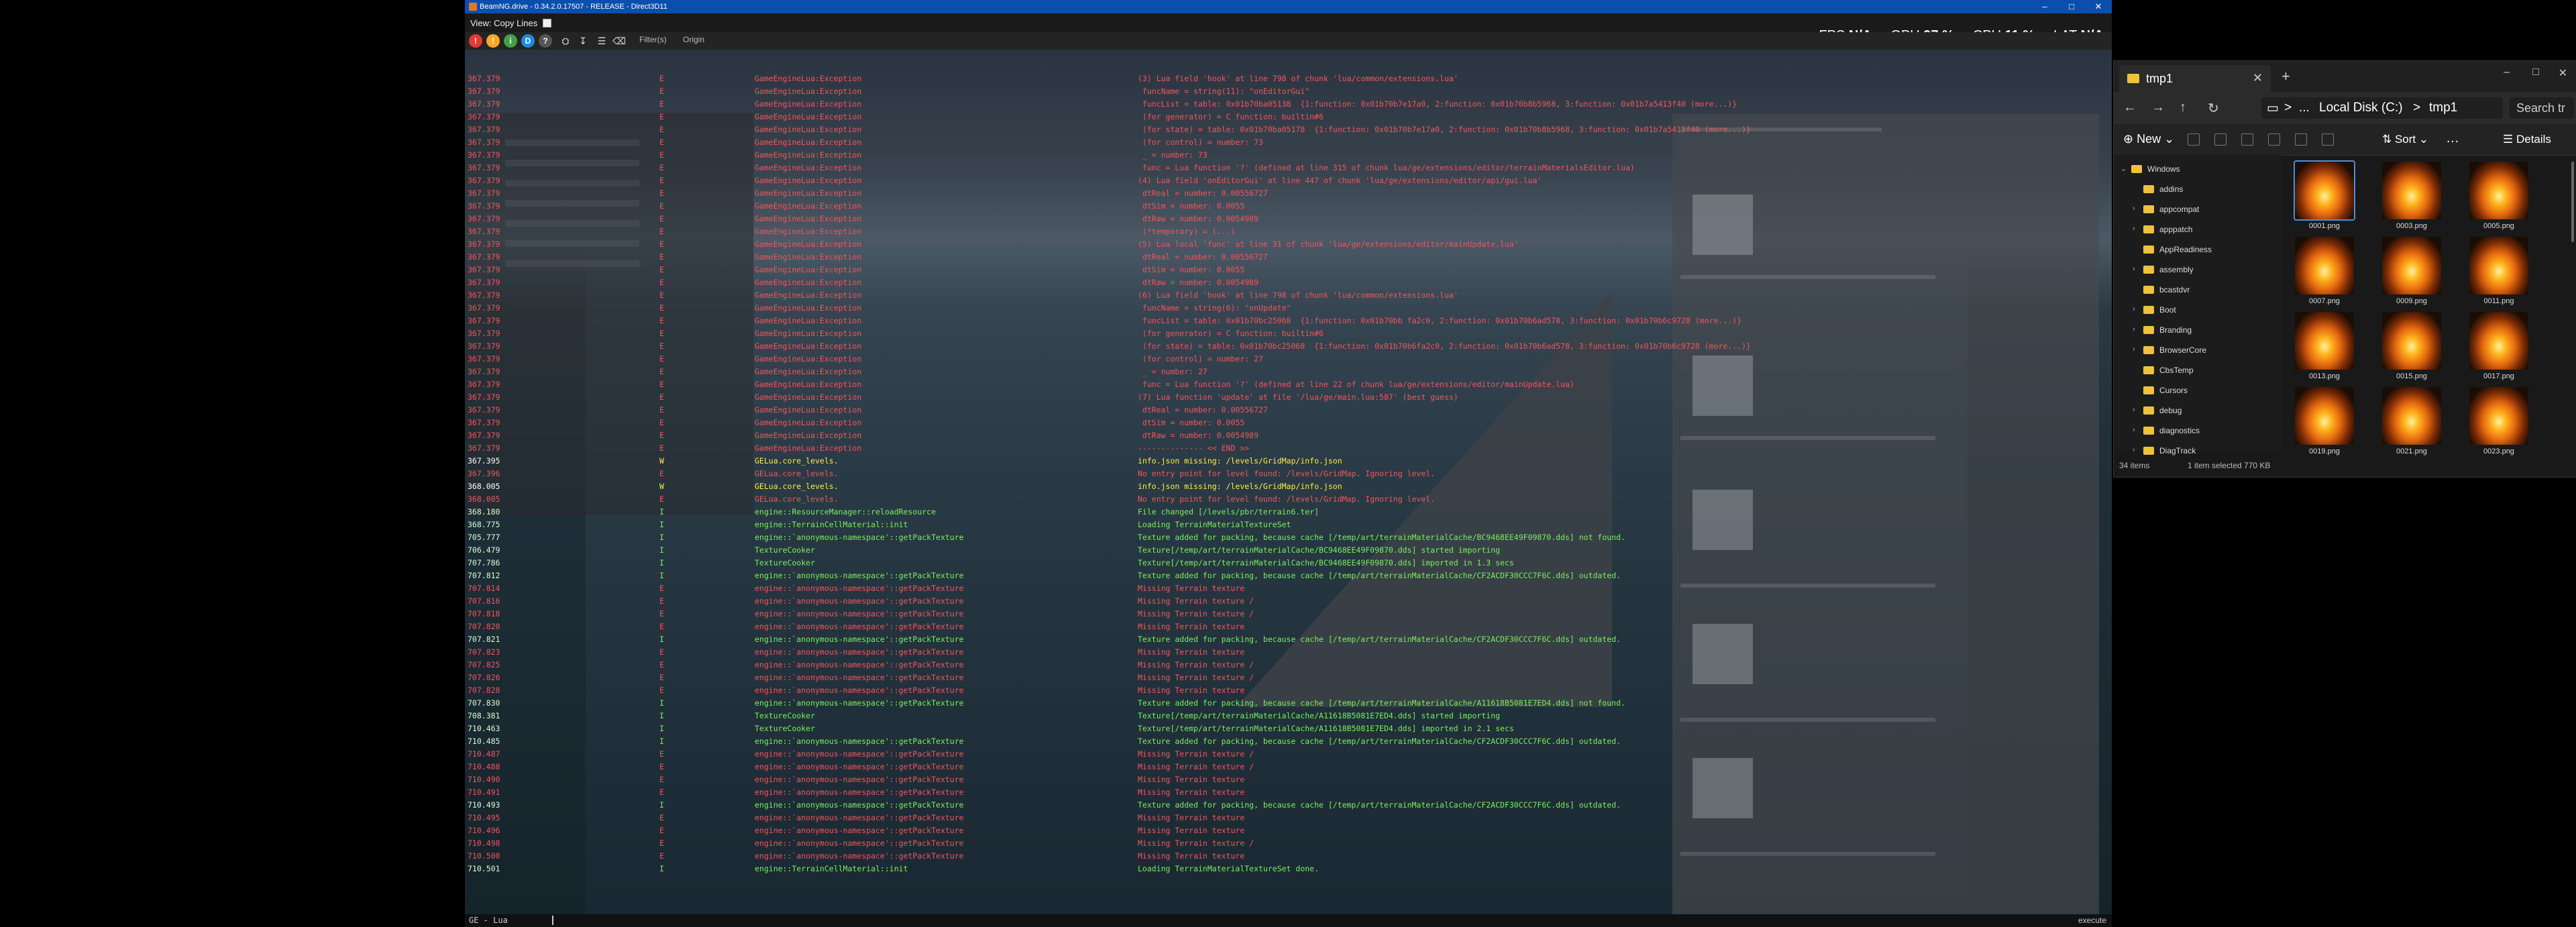 This screenshot has height=927, width=2576. I want to click on error-filter-icon: !, so click(475, 41).